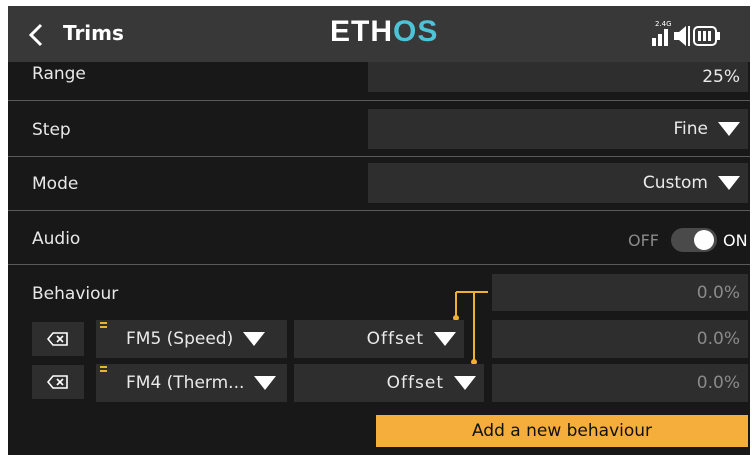  What do you see at coordinates (180, 339) in the screenshot?
I see `flight-mode-value: FM5 (Speed)` at bounding box center [180, 339].